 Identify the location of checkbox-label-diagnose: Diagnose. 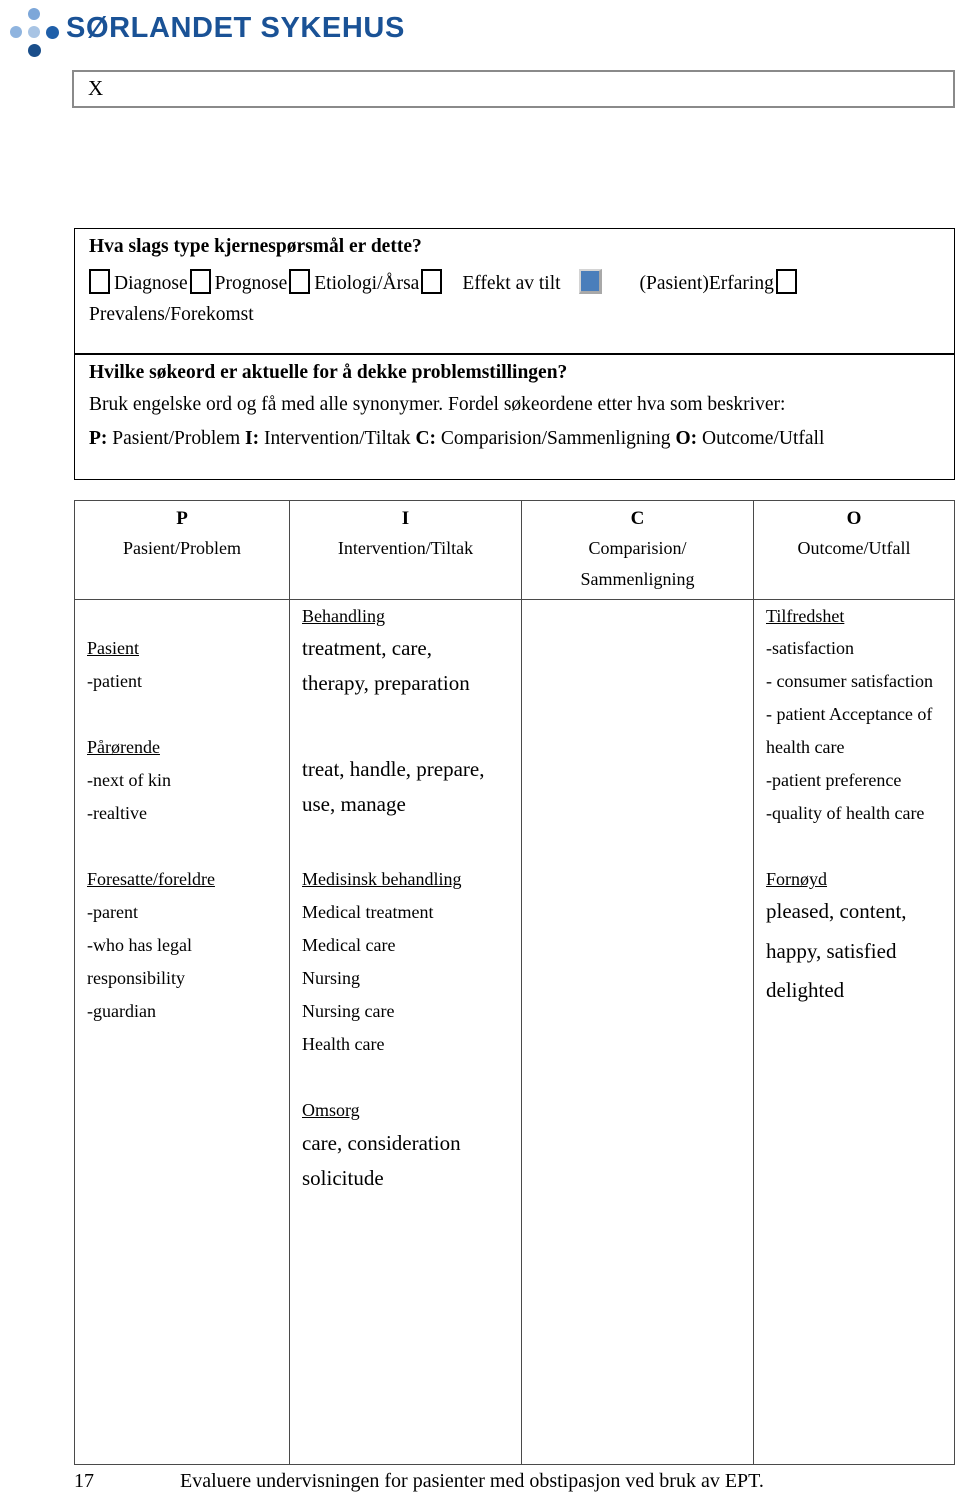
(151, 283).